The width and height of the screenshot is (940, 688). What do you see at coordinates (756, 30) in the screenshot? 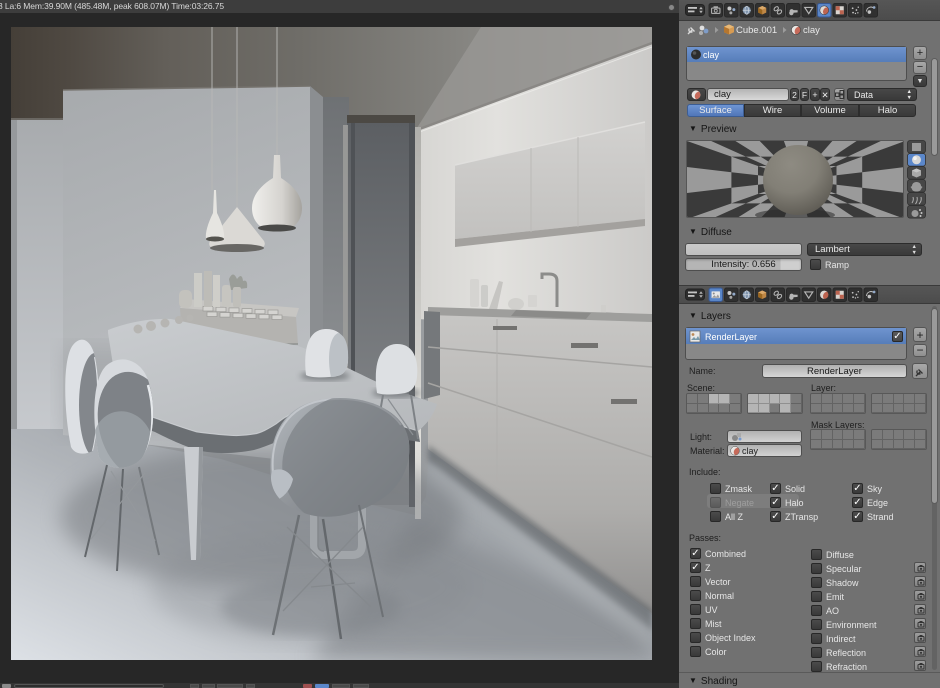
I see `svg-text: Cube.001` at bounding box center [756, 30].